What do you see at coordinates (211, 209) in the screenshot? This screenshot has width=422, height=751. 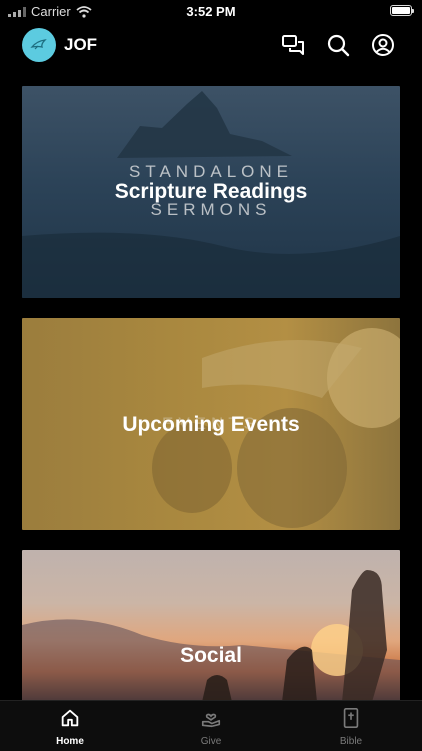 I see `overlay-sermons: SERMONS` at bounding box center [211, 209].